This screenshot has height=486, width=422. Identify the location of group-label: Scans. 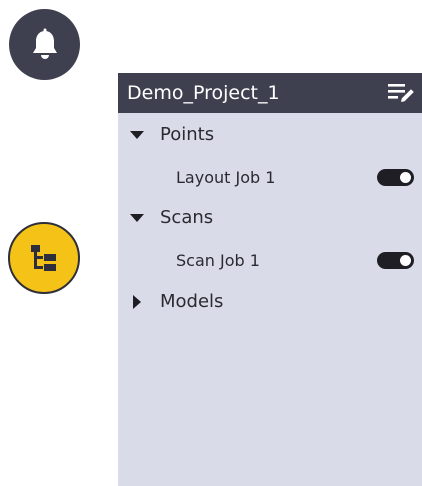
(187, 217).